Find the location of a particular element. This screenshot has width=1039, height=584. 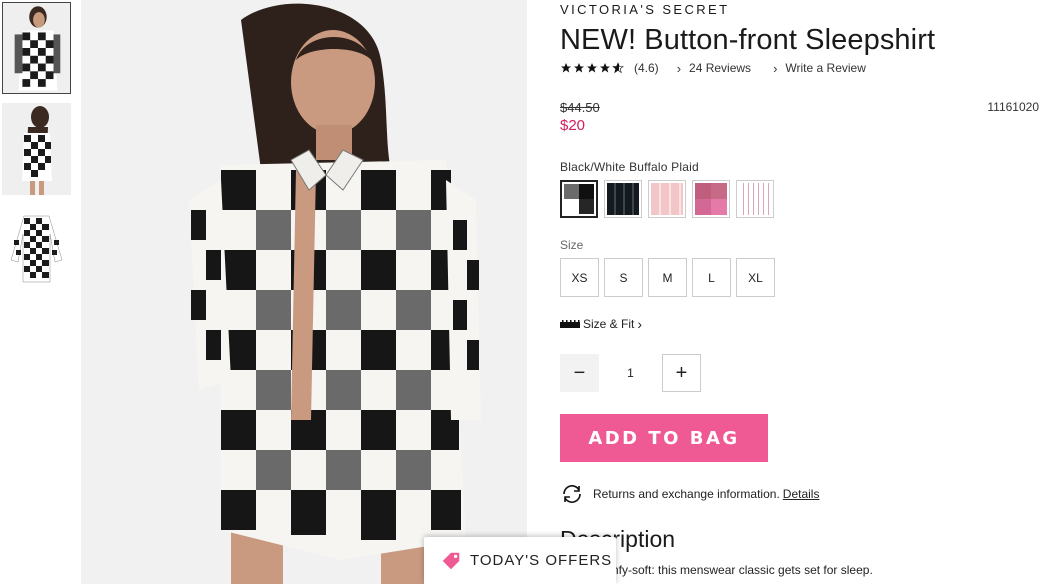

swatch-black-stripe is located at coordinates (623, 199).